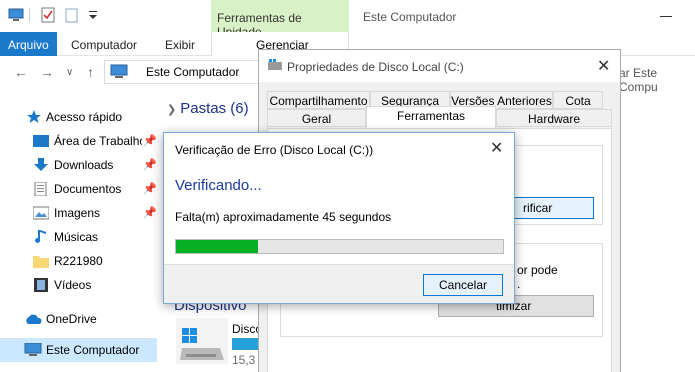 The width and height of the screenshot is (695, 372). What do you see at coordinates (71, 319) in the screenshot?
I see `sidebar-item-label: OneDrive` at bounding box center [71, 319].